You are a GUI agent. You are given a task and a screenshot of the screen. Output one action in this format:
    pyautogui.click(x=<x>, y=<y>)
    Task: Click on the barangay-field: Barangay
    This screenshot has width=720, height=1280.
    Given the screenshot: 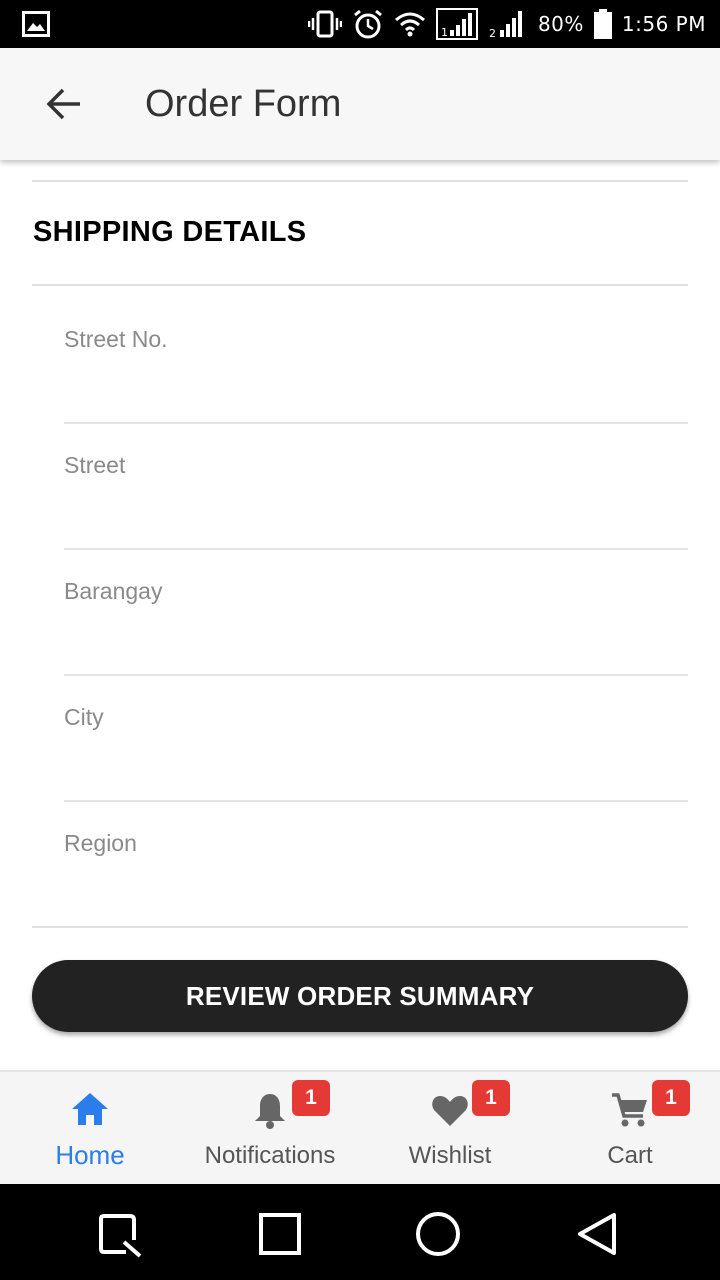 What is the action you would take?
    pyautogui.click(x=376, y=613)
    